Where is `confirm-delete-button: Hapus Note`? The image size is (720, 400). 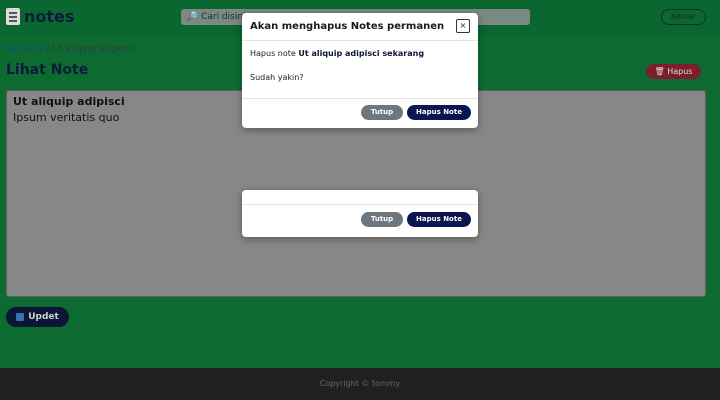 confirm-delete-button: Hapus Note is located at coordinates (439, 112).